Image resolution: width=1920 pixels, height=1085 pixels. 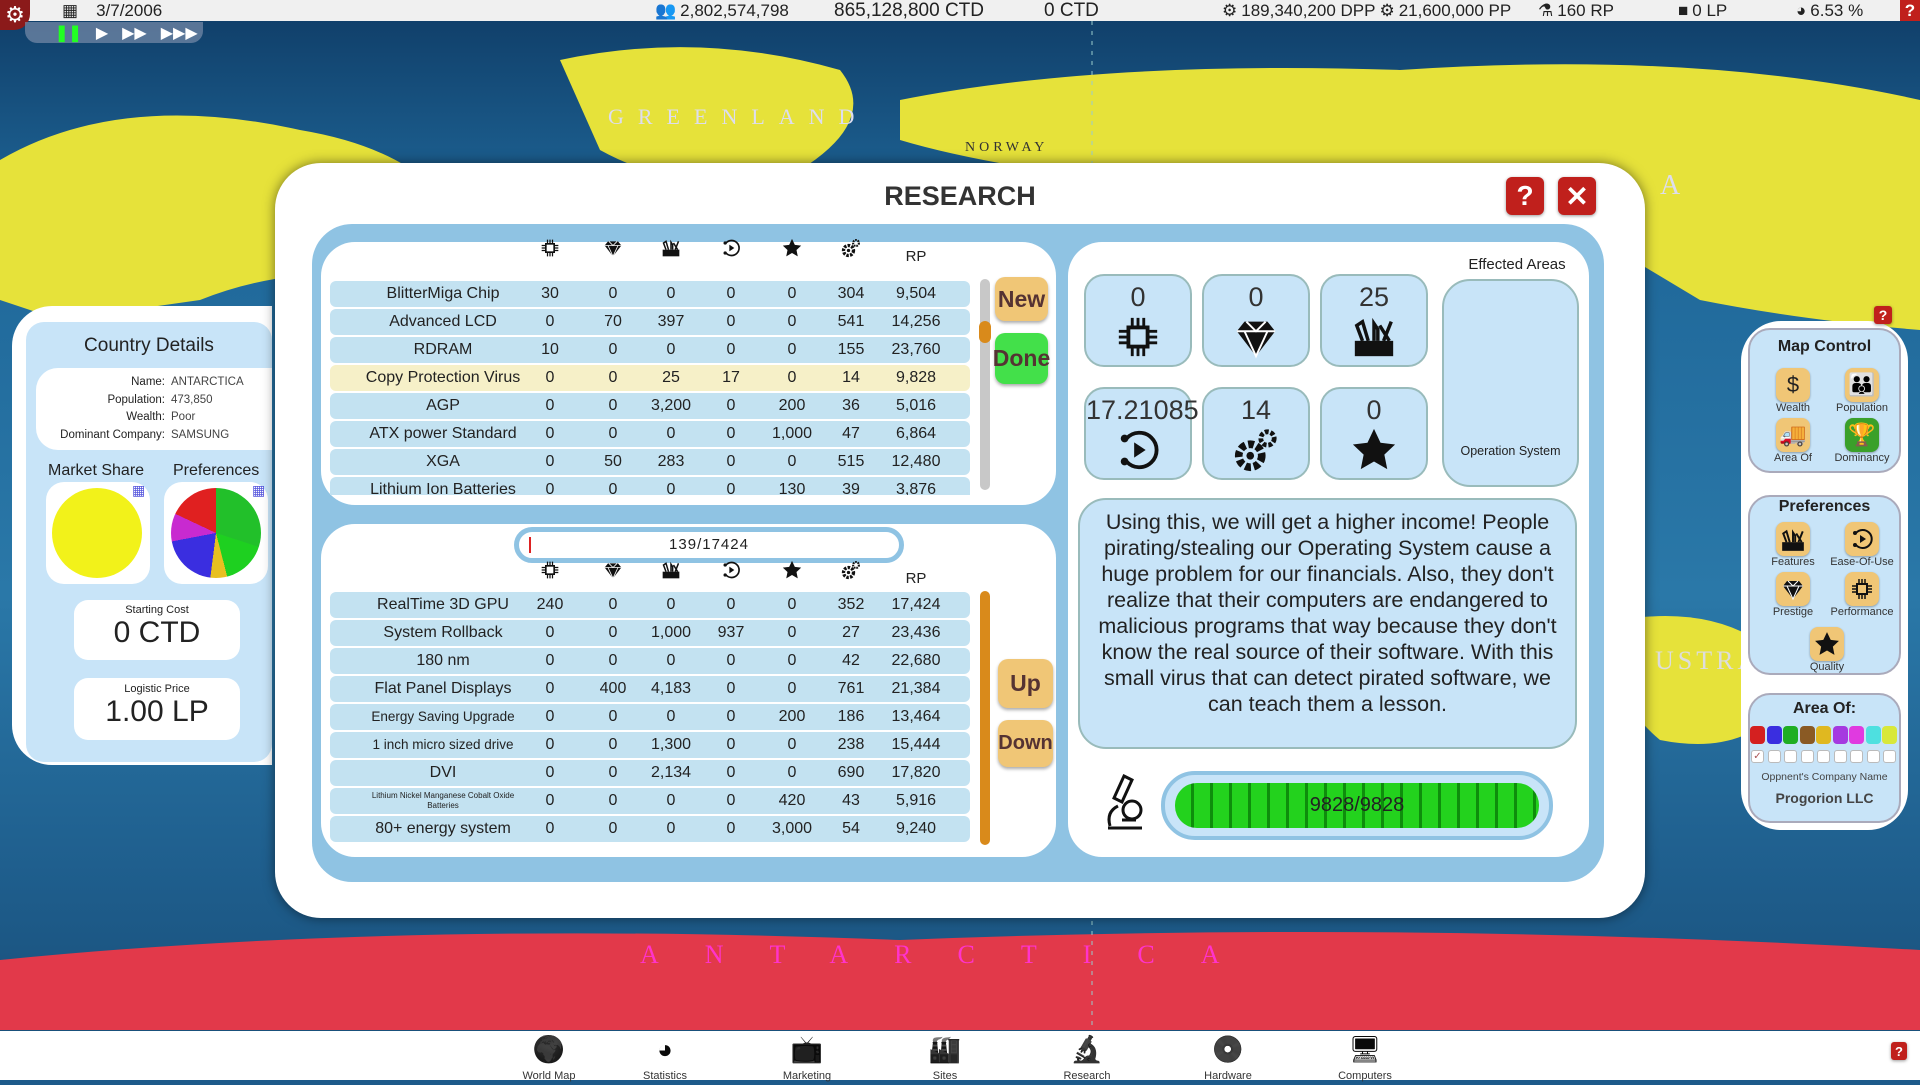 What do you see at coordinates (68, 33) in the screenshot?
I see `pause-icon: ❚❚` at bounding box center [68, 33].